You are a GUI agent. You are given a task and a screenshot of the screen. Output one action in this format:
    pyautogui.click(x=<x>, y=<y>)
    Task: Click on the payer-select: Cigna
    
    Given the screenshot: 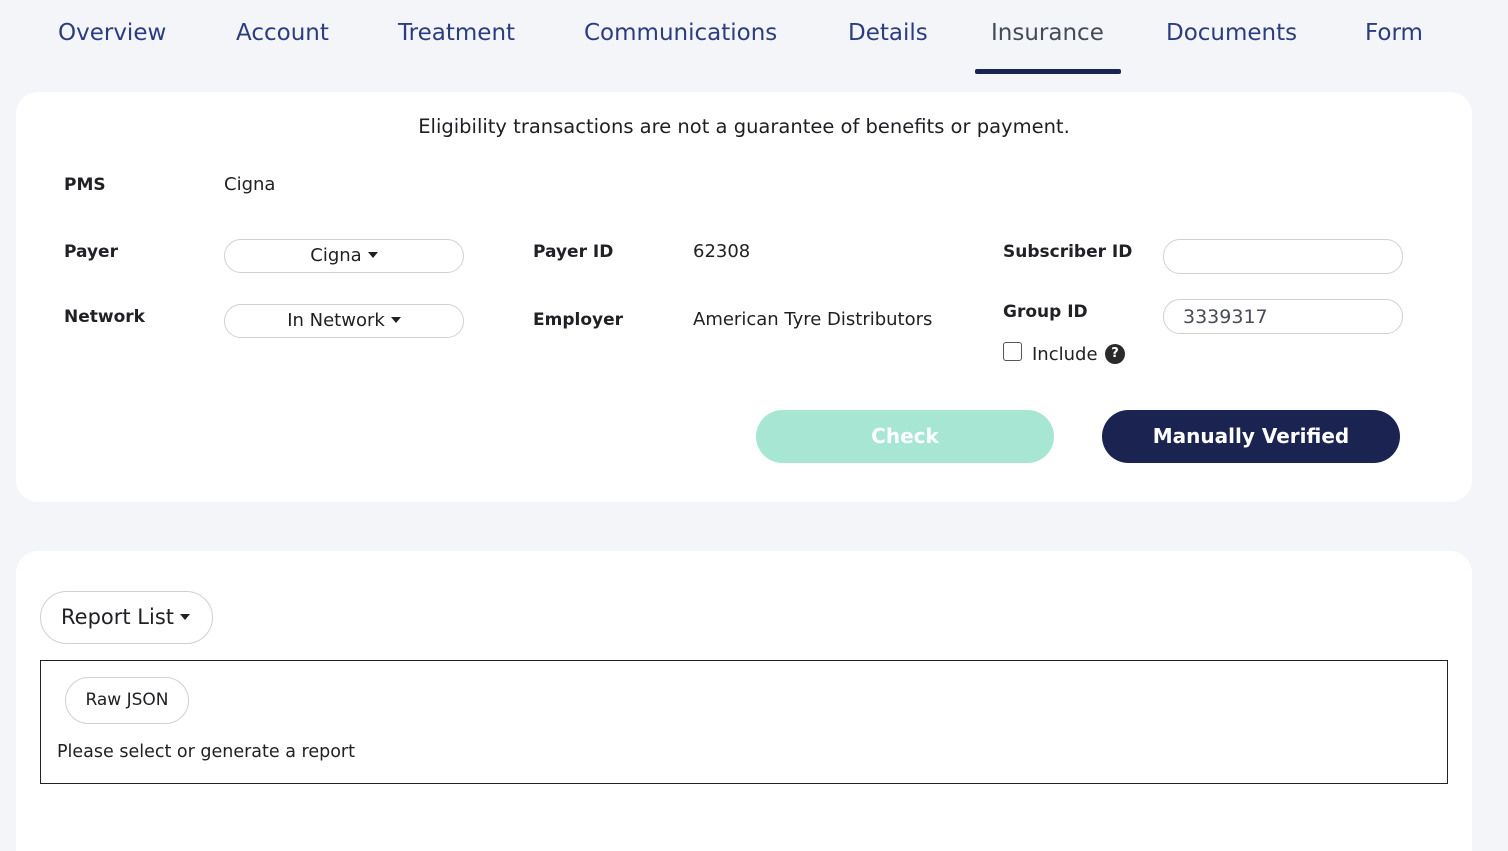 What is the action you would take?
    pyautogui.click(x=344, y=256)
    